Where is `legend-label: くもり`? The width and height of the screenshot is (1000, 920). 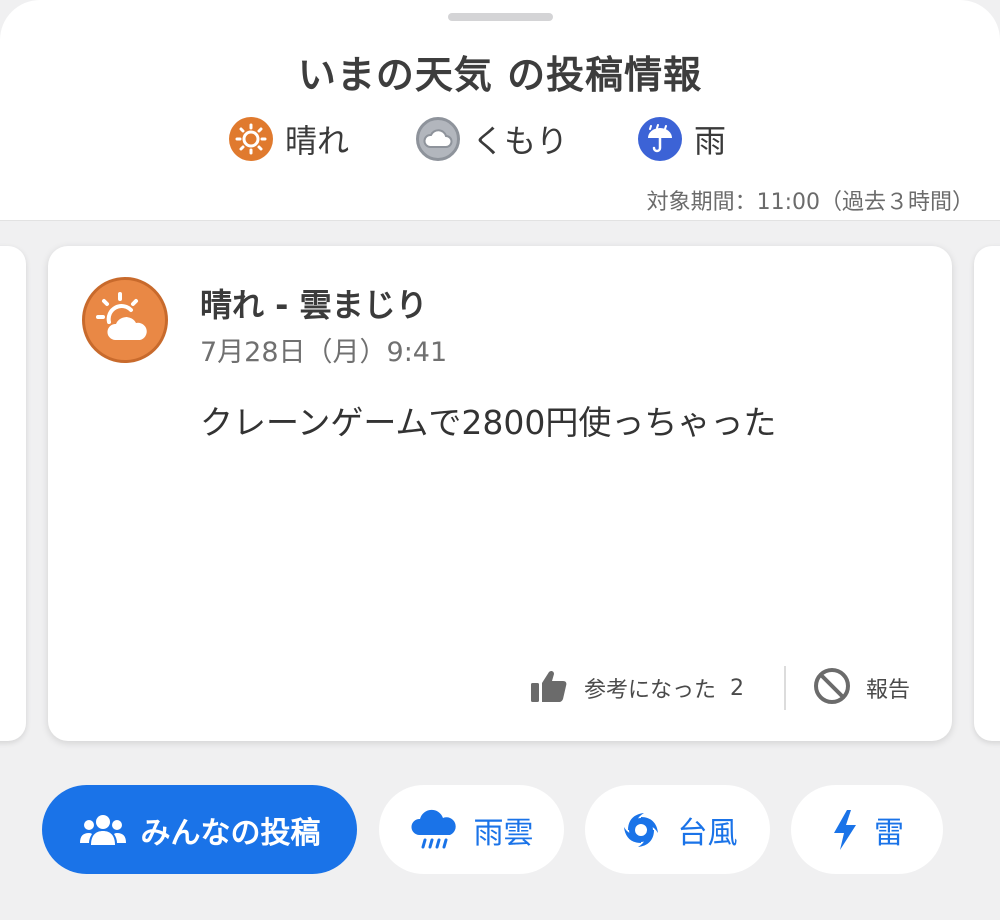
legend-label: くもり is located at coordinates (520, 141).